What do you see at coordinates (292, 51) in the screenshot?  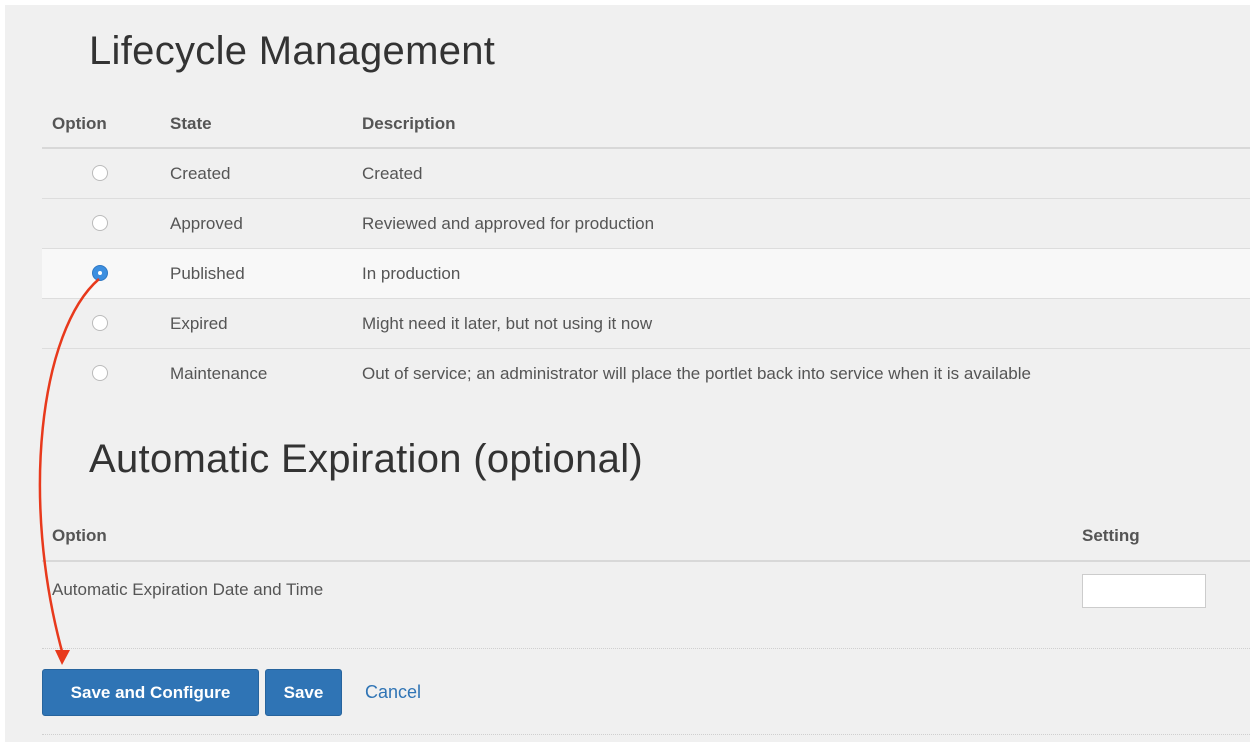 I see `lifecycle-title: Lifecycle Management` at bounding box center [292, 51].